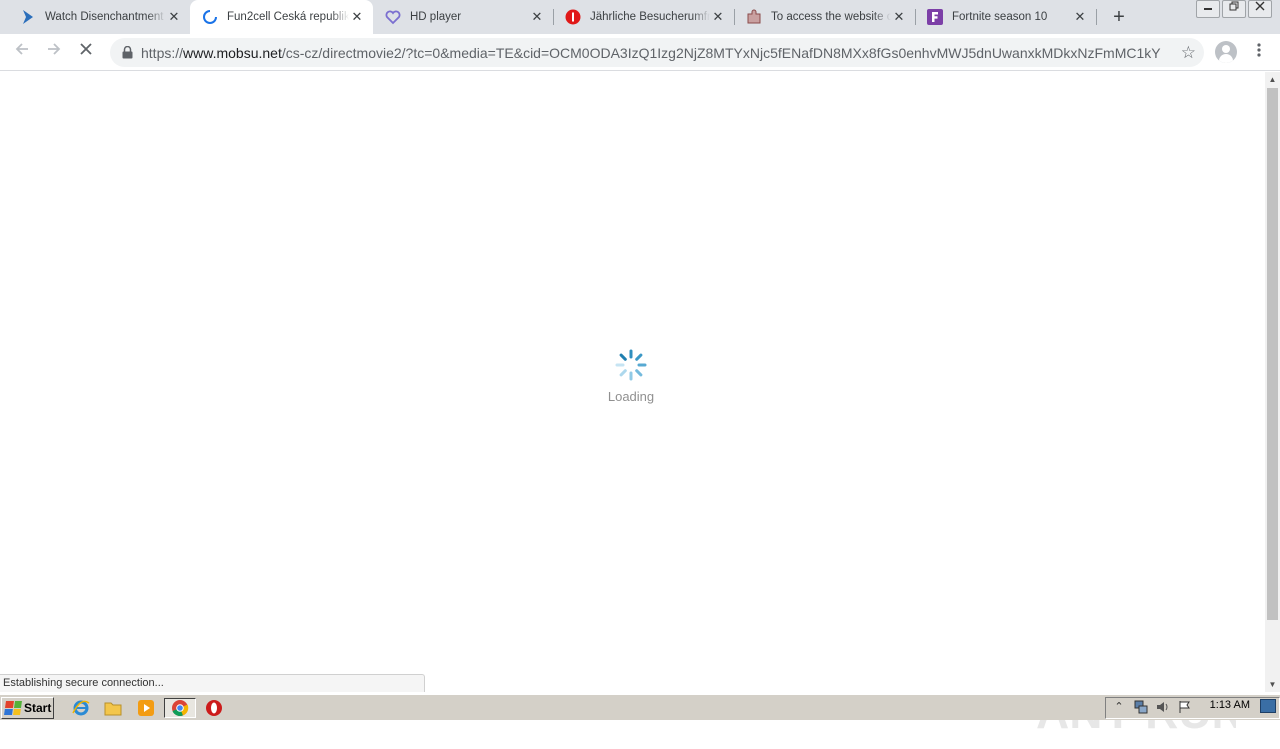  I want to click on action-center-flag-icon, so click(1185, 708).